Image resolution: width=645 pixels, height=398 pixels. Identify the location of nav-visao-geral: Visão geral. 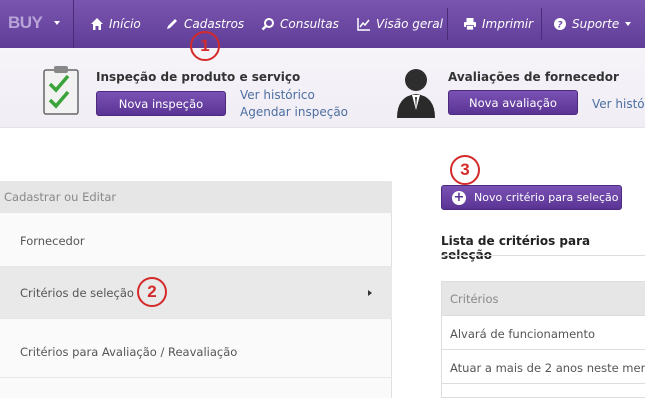
(400, 24).